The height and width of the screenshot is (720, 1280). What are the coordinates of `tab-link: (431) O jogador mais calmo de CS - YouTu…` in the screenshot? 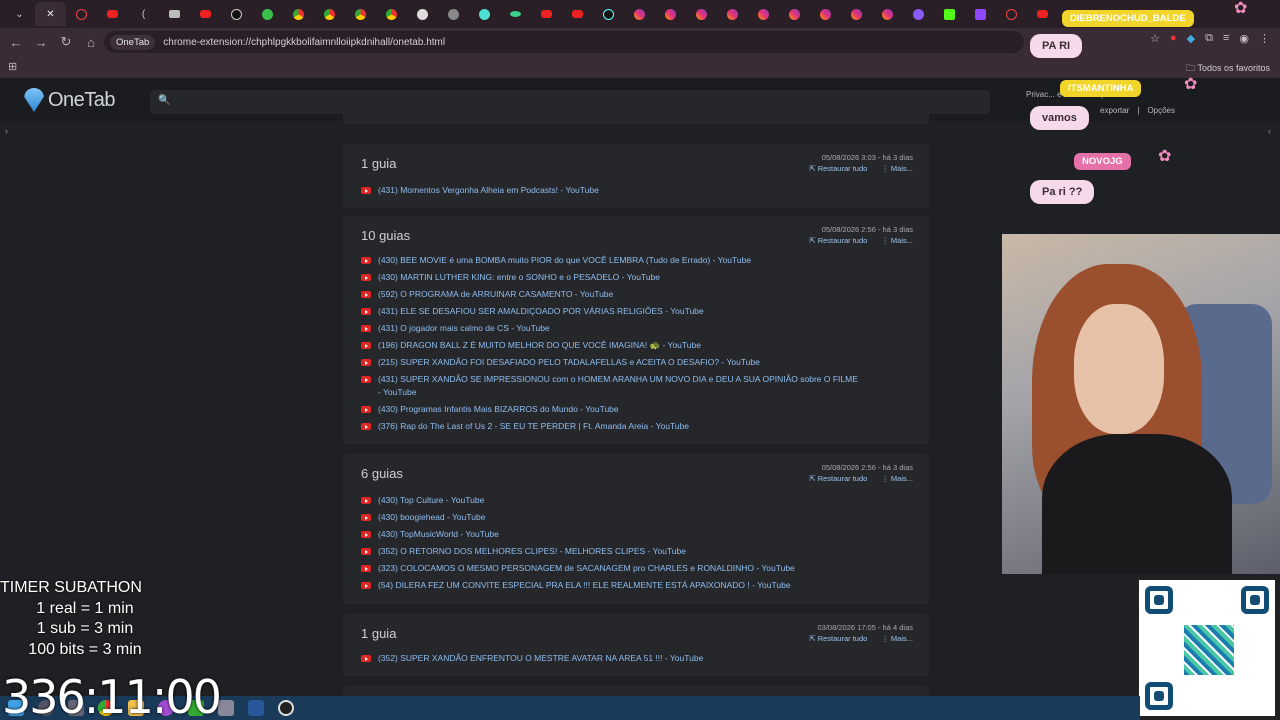 It's located at (611, 328).